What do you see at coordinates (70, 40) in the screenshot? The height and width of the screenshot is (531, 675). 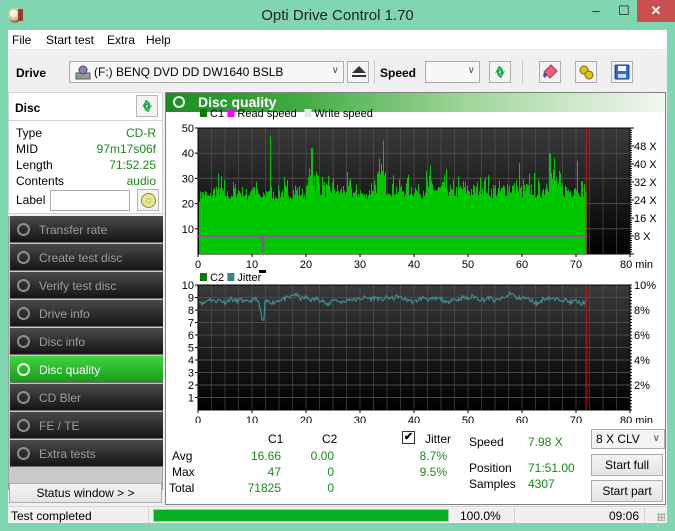 I see `menu-start-test: Start test` at bounding box center [70, 40].